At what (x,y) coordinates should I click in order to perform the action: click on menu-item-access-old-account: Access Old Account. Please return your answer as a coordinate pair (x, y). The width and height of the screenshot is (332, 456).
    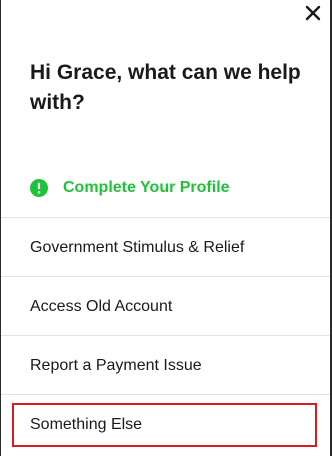
    Looking at the image, I should click on (165, 305).